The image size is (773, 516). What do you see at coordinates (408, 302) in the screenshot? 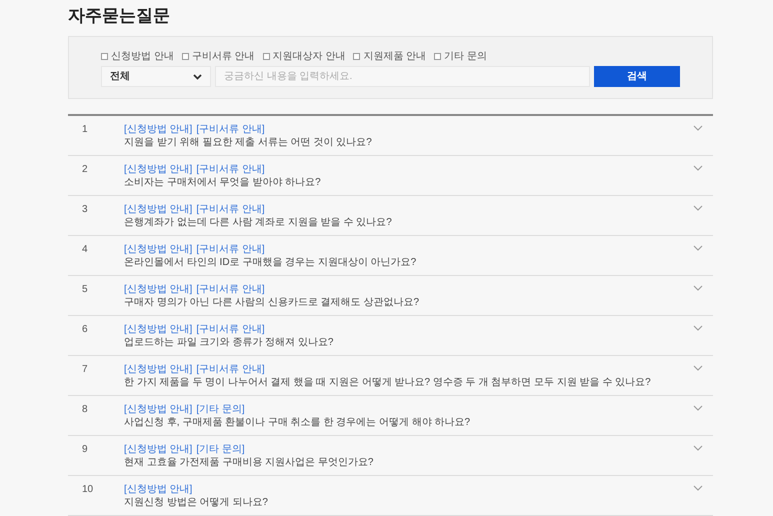
I see `faq-question: 구매자 명의가 아닌 다른 사람의 신용카드로 결제해도 상관없나요?` at bounding box center [408, 302].